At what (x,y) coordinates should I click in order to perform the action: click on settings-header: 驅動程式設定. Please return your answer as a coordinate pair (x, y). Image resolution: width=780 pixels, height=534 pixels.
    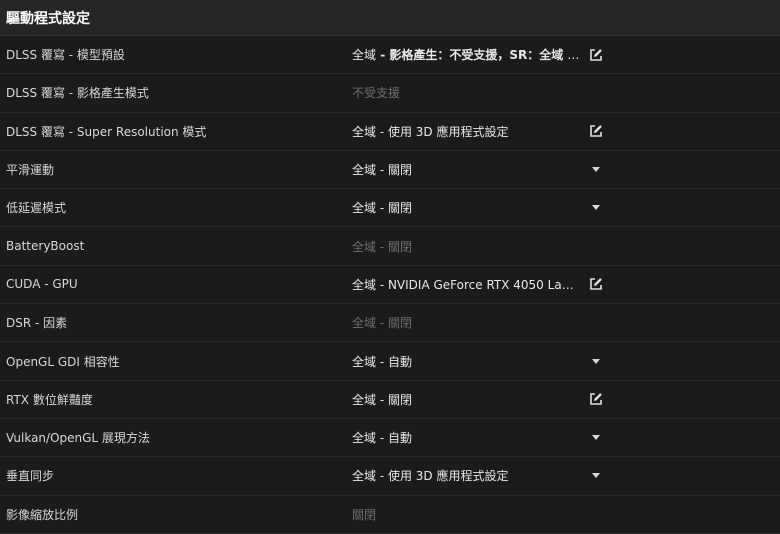
    Looking at the image, I should click on (390, 18).